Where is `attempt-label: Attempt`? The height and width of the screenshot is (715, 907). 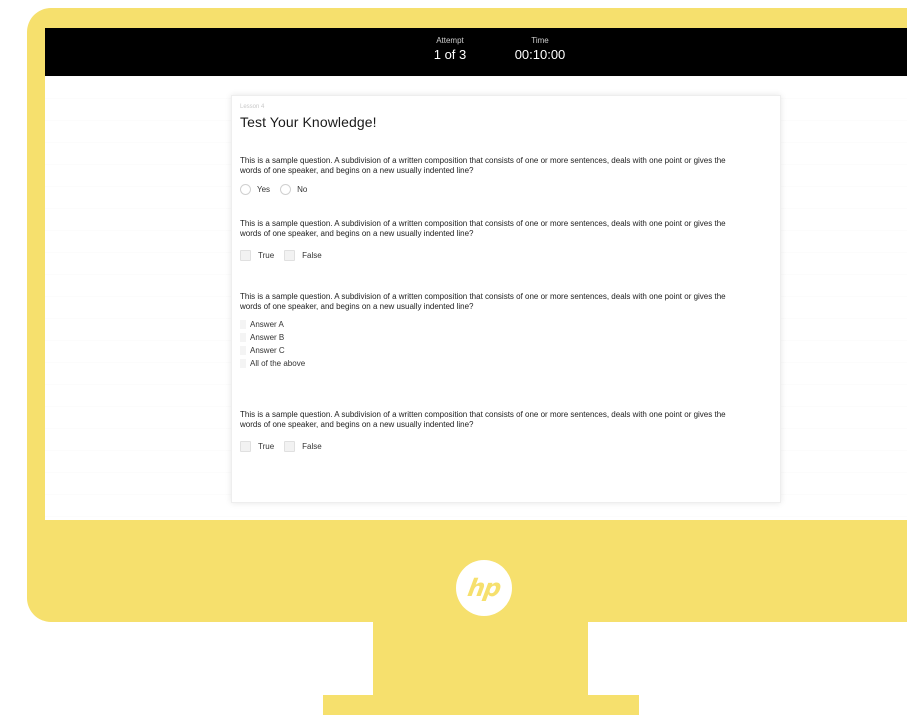
attempt-label: Attempt is located at coordinates (450, 40).